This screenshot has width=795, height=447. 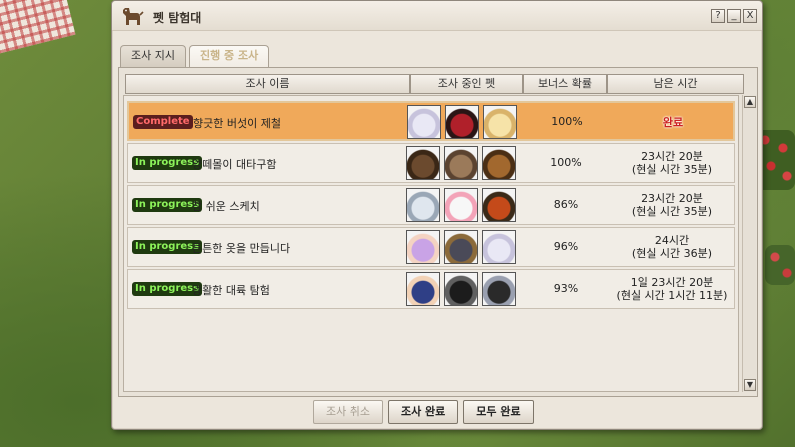 I want to click on flower-bush, so click(x=780, y=265).